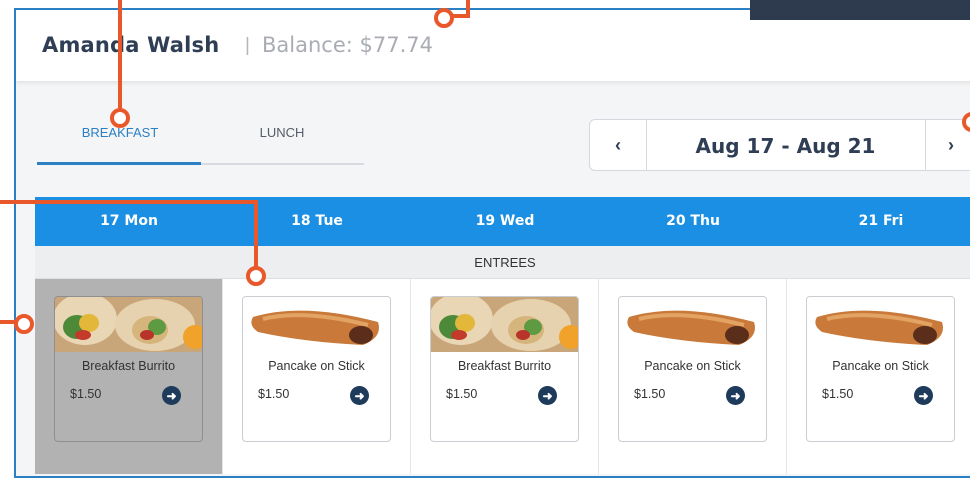  What do you see at coordinates (129, 221) in the screenshot?
I see `day-header: 17 Mon` at bounding box center [129, 221].